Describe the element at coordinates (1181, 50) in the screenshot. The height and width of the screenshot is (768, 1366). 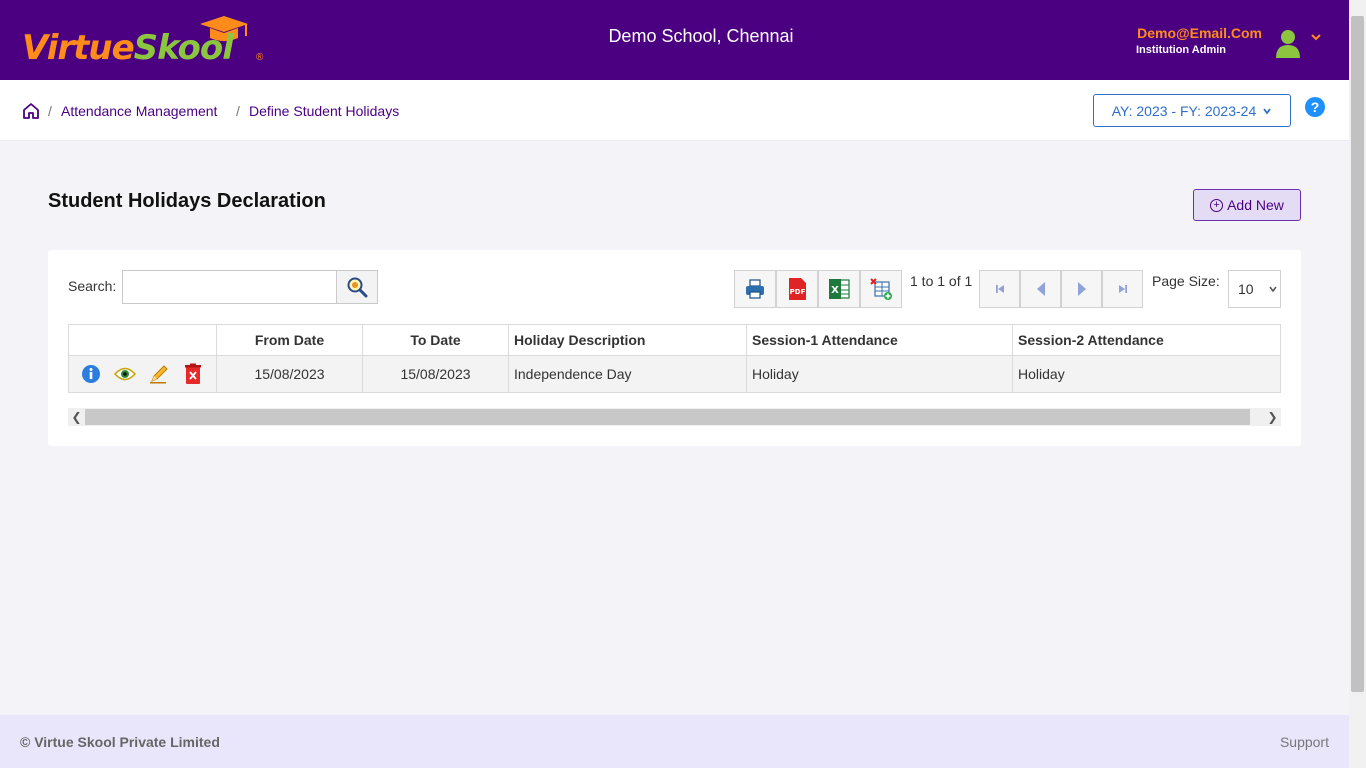
I see `user-role: Institution Admin` at that location.